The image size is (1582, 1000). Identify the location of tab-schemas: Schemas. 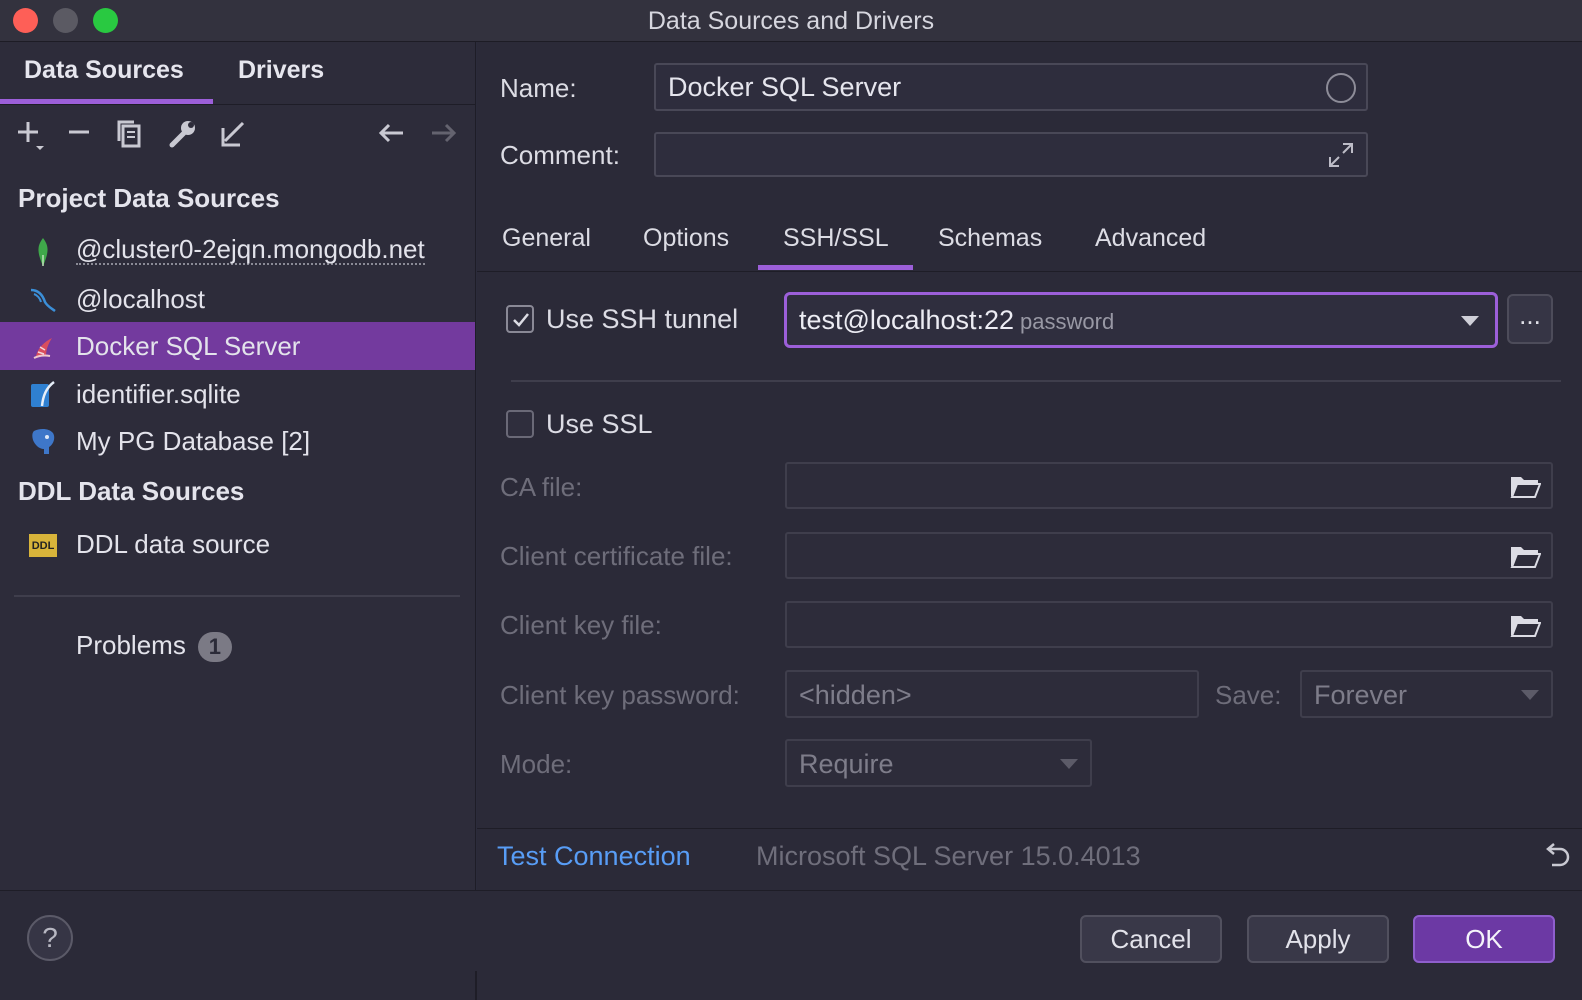
(990, 238).